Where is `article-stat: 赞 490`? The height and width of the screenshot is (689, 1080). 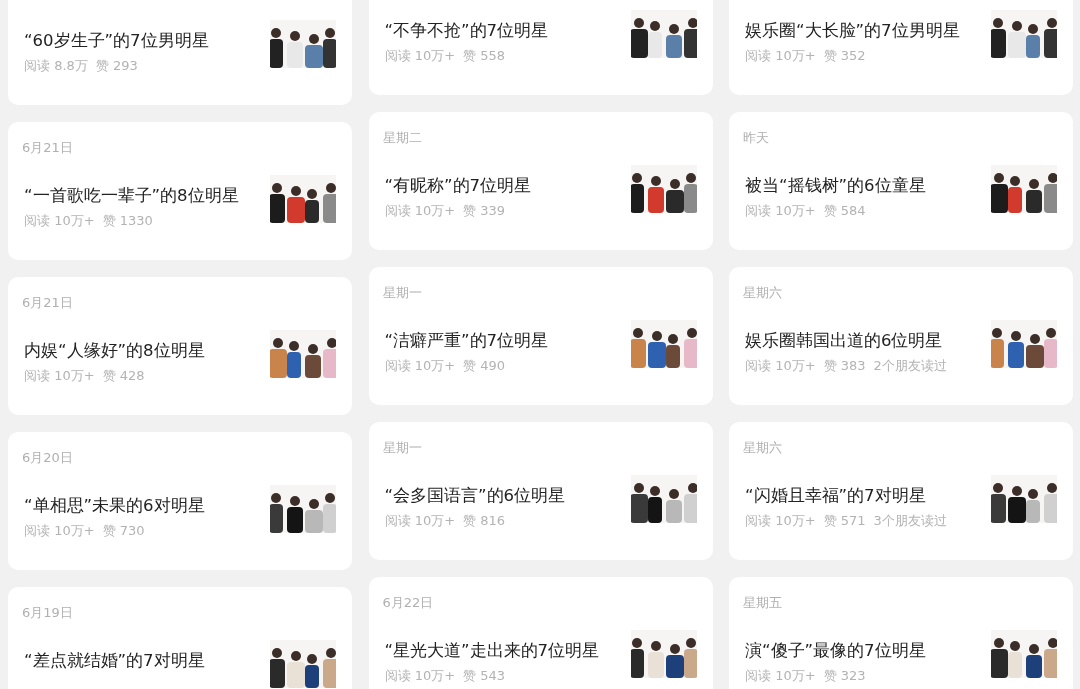 article-stat: 赞 490 is located at coordinates (484, 366).